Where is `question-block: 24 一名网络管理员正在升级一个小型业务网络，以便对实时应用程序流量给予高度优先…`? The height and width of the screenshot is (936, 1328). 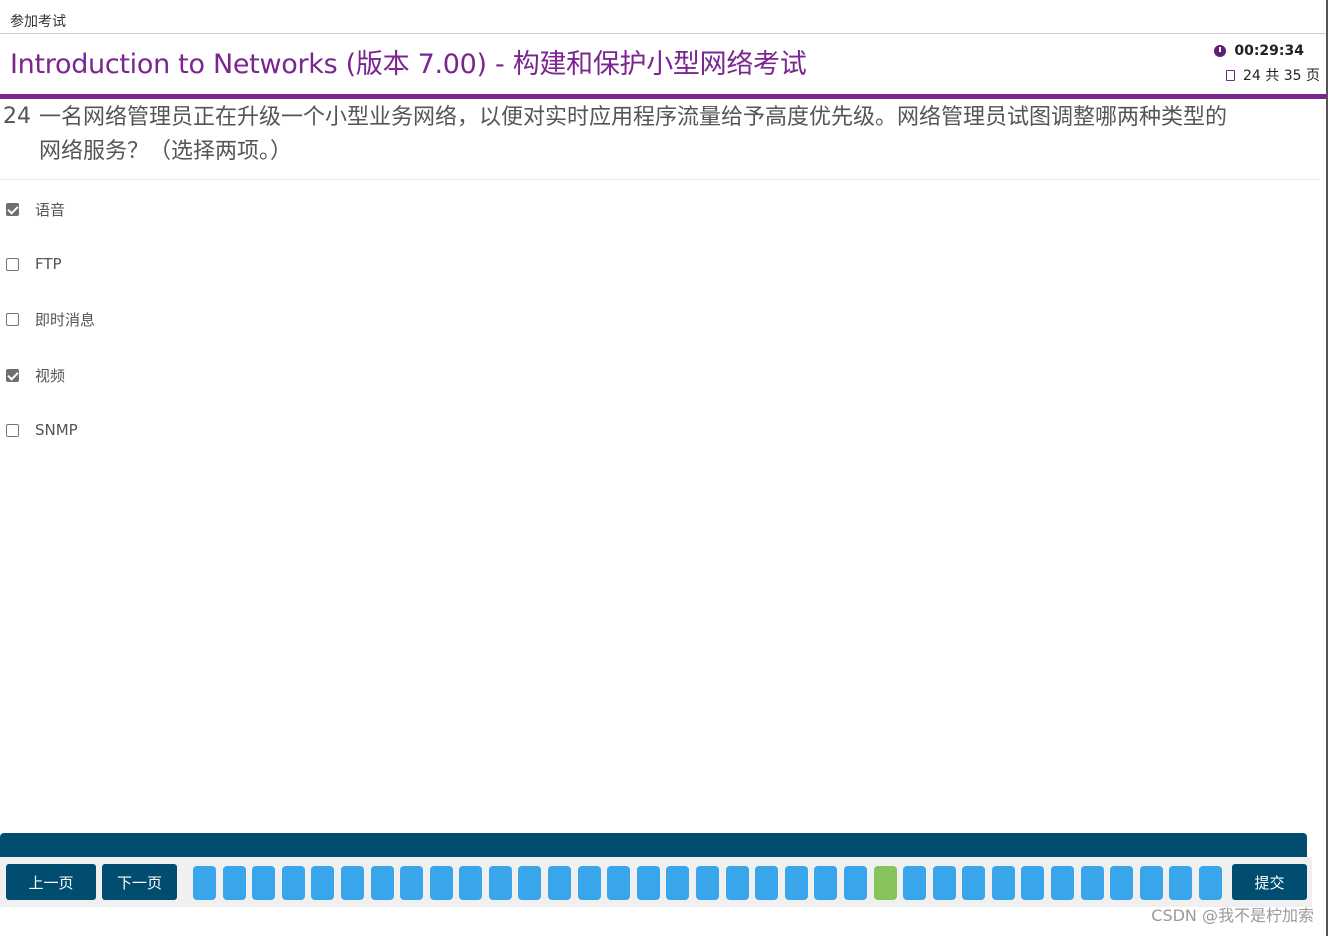 question-block: 24 一名网络管理员正在升级一个小型业务网络，以便对实时应用程序流量给予高度优先… is located at coordinates (660, 140).